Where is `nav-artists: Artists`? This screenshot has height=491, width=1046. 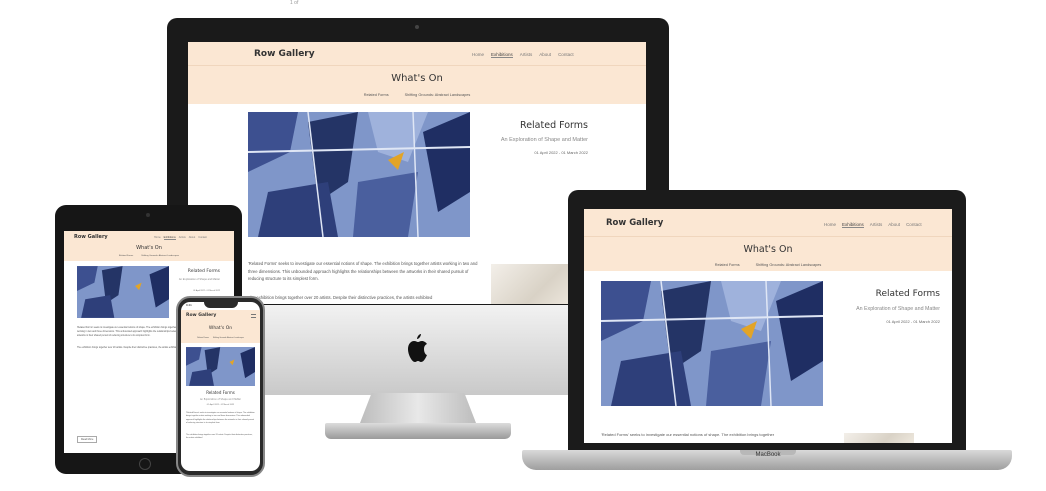 nav-artists: Artists is located at coordinates (526, 55).